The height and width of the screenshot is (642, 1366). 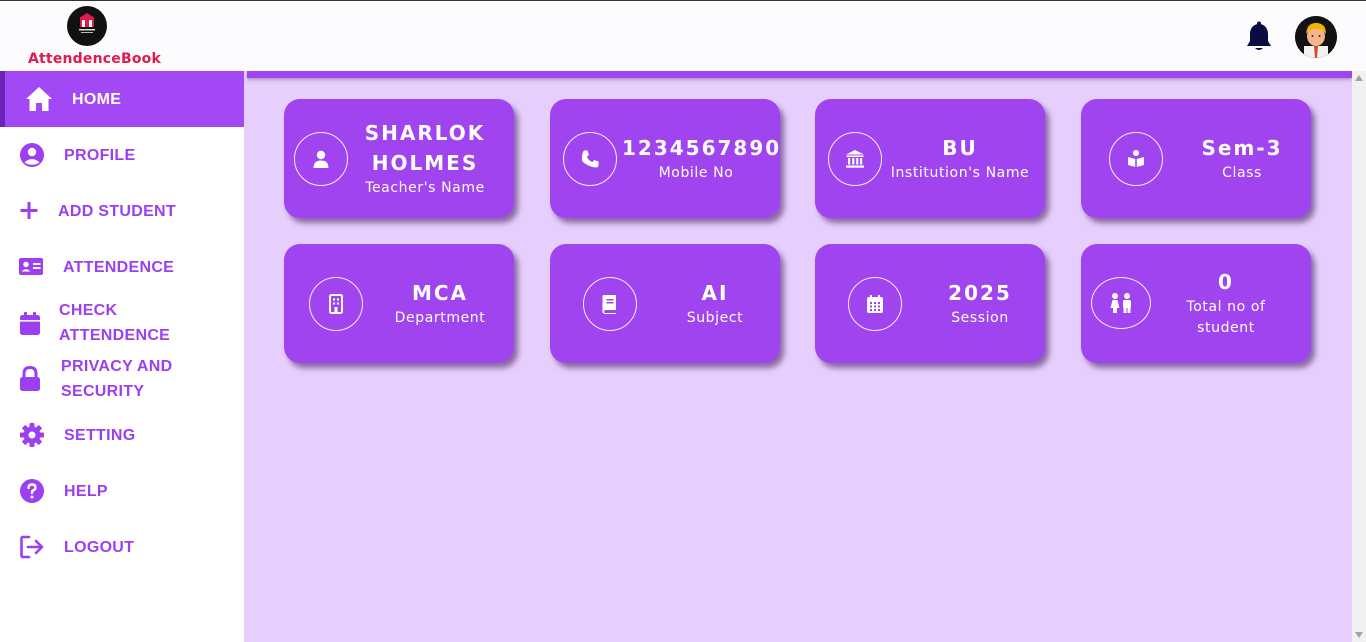 I want to click on institution-card: BU Institution's Name, so click(x=930, y=158).